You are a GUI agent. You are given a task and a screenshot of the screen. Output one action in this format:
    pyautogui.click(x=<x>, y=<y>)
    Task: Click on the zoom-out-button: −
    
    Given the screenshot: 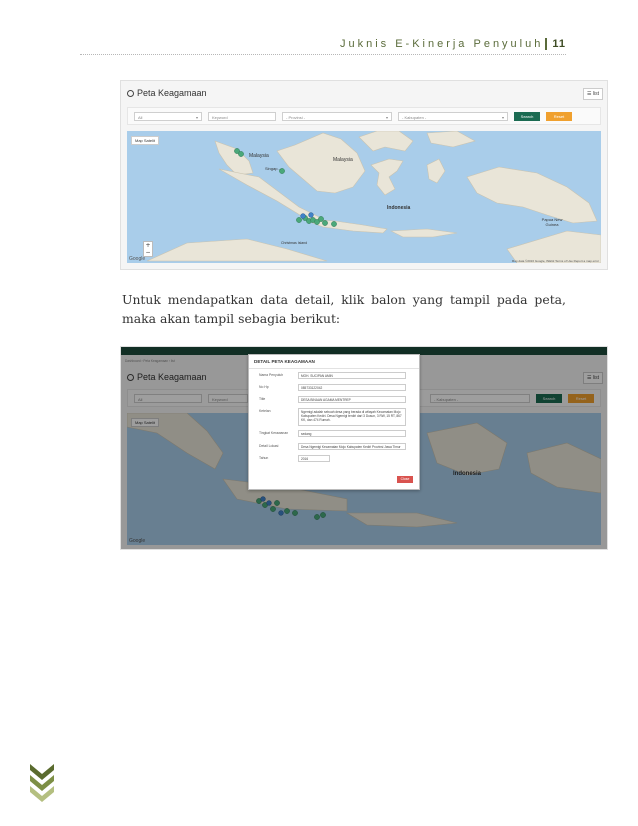 What is the action you would take?
    pyautogui.click(x=148, y=252)
    